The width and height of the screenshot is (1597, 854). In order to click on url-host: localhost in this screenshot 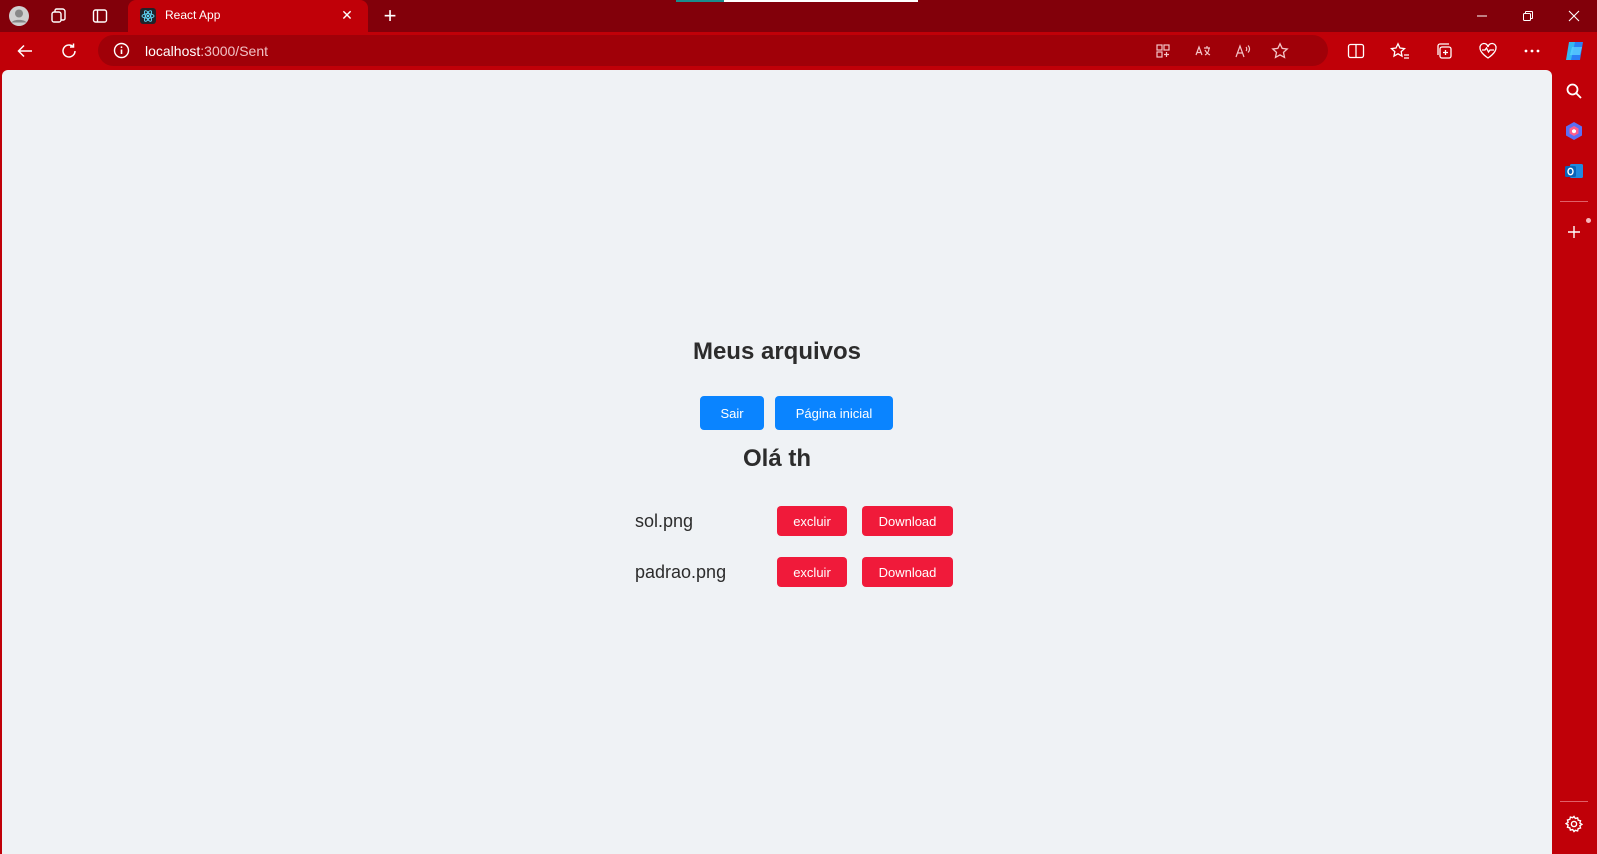, I will do `click(173, 51)`.